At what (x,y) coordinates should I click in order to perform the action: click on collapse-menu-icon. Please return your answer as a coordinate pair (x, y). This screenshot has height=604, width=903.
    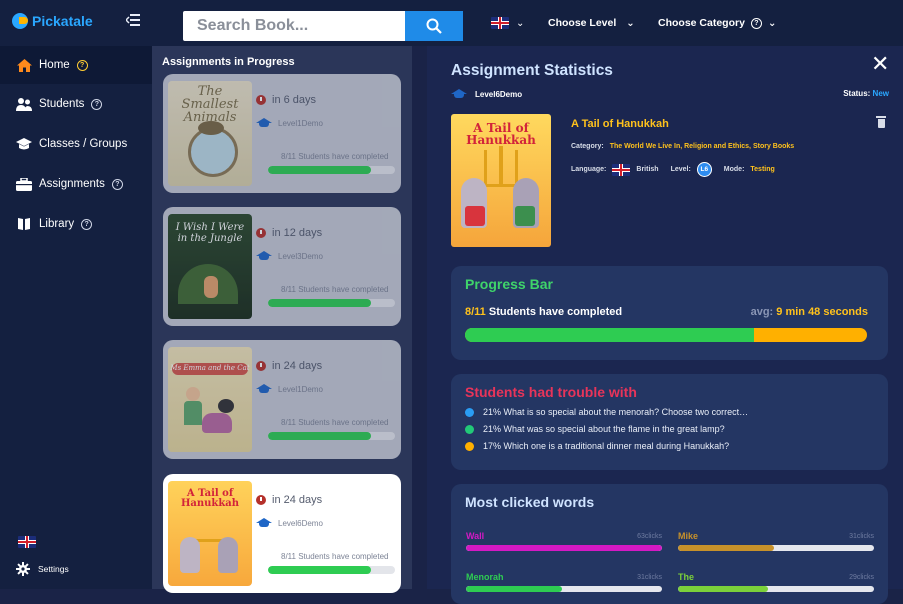
    Looking at the image, I should click on (132, 22).